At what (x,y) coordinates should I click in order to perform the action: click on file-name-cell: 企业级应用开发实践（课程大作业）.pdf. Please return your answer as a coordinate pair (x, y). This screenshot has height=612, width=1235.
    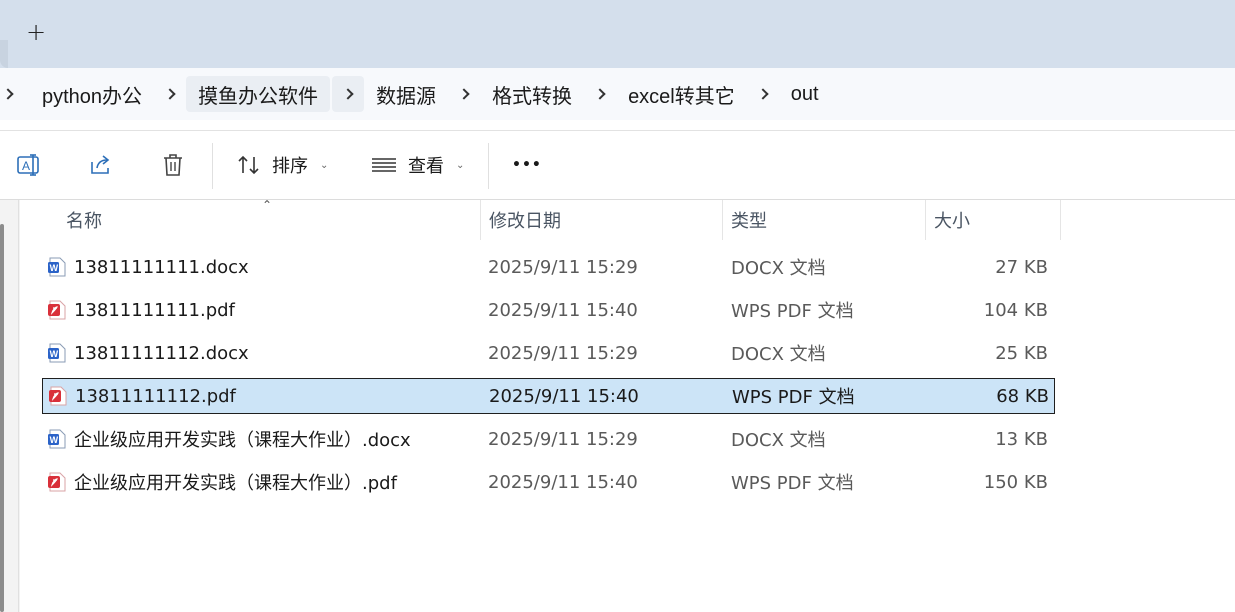
    Looking at the image, I should click on (222, 482).